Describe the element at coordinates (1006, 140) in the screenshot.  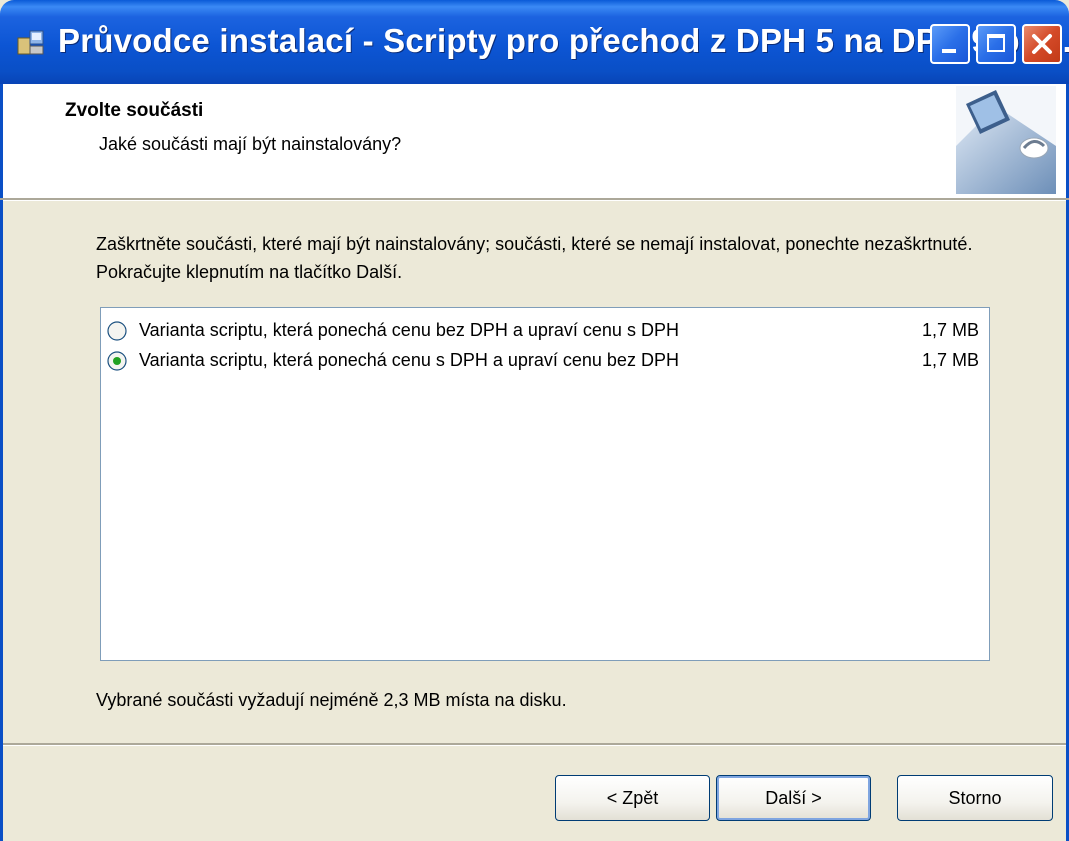
I see `wizard-image` at that location.